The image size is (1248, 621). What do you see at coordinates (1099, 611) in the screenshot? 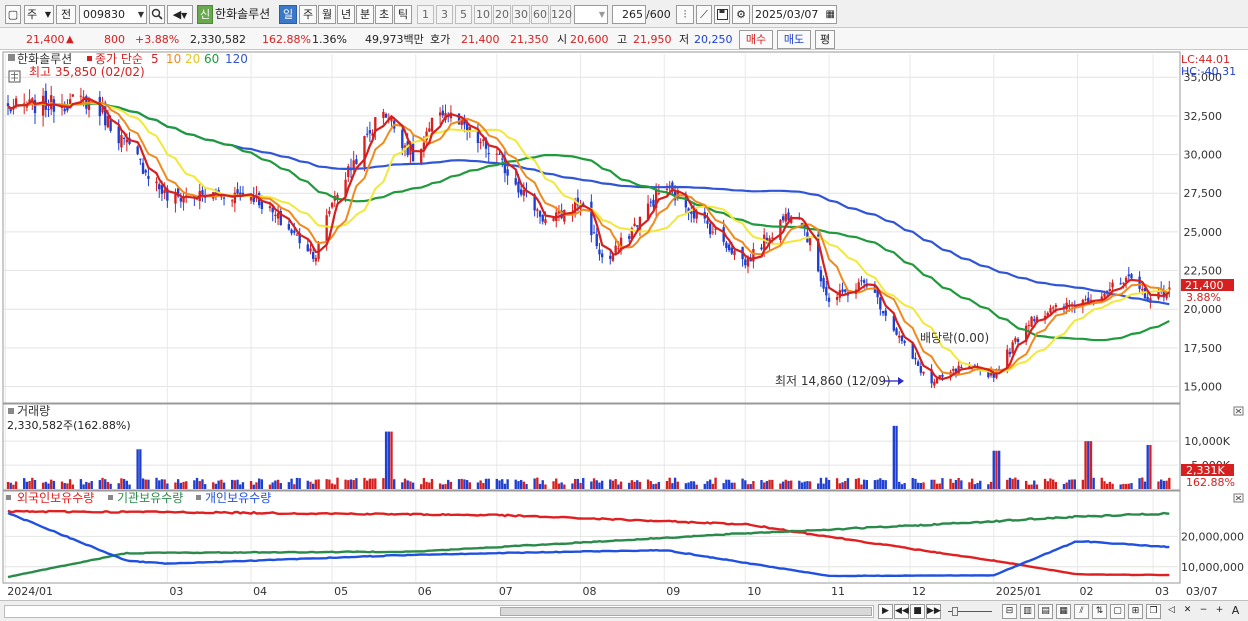
I see `sort-icon: ⇅` at bounding box center [1099, 611].